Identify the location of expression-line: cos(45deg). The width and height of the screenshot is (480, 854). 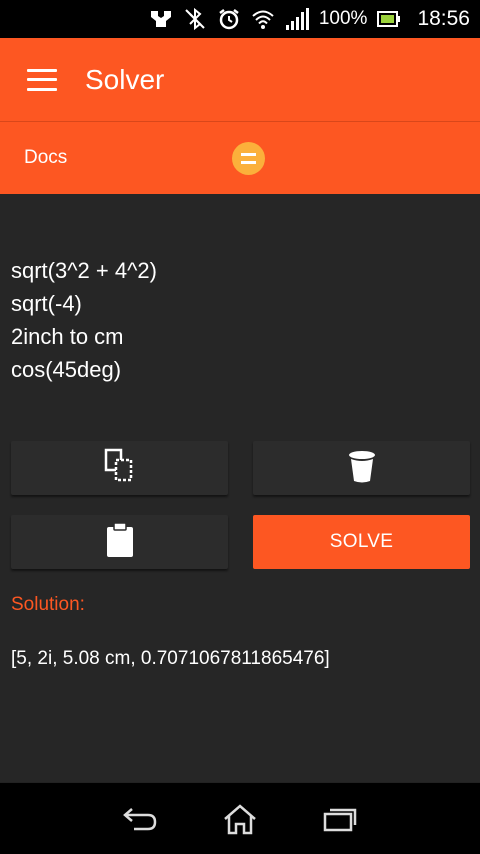
(66, 369).